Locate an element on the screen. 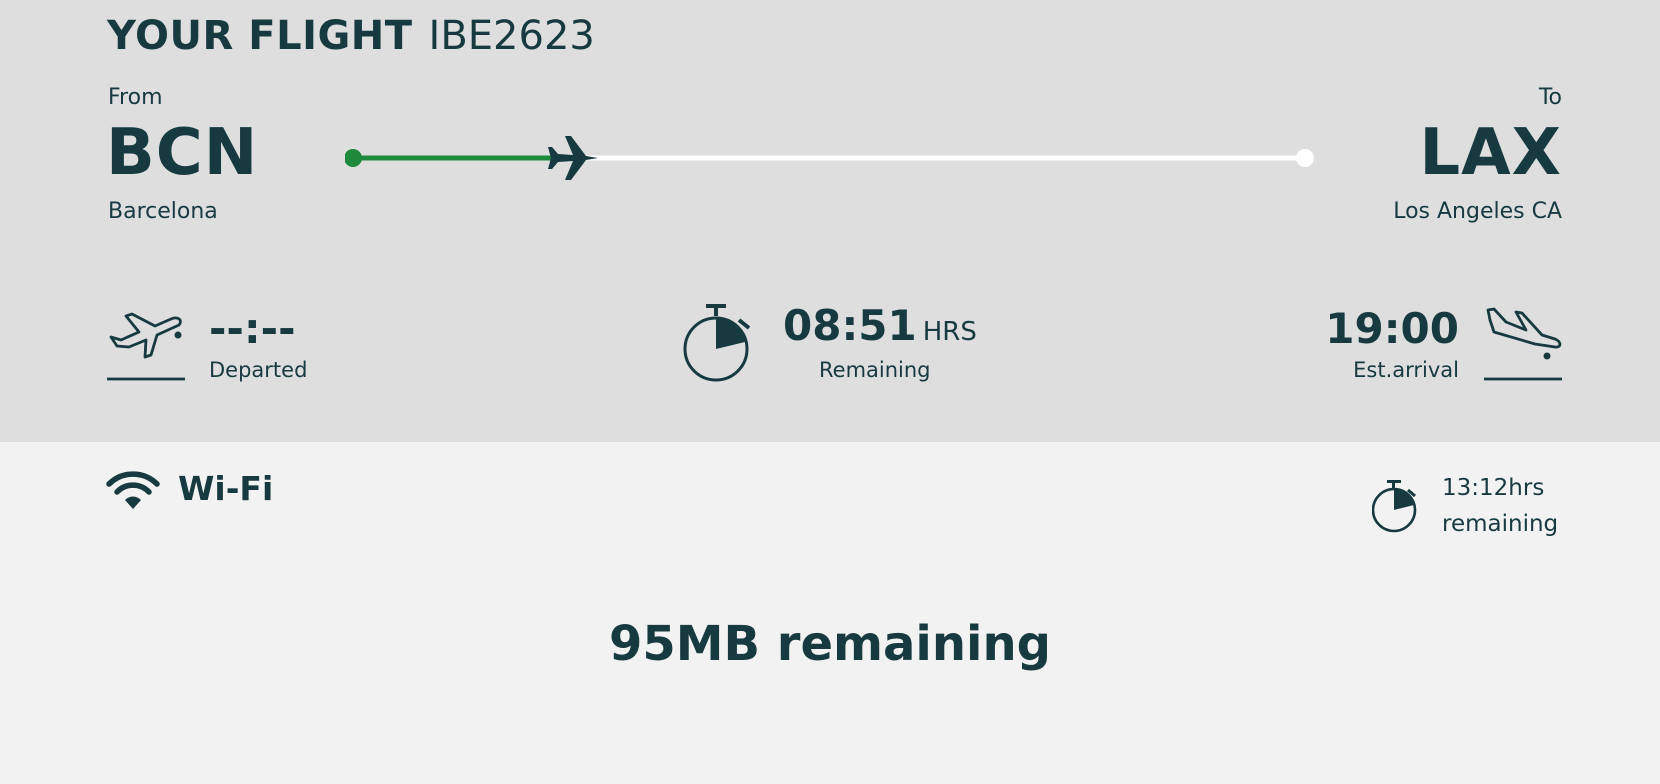 The image size is (1660, 784). remaining-unit: HRS is located at coordinates (949, 332).